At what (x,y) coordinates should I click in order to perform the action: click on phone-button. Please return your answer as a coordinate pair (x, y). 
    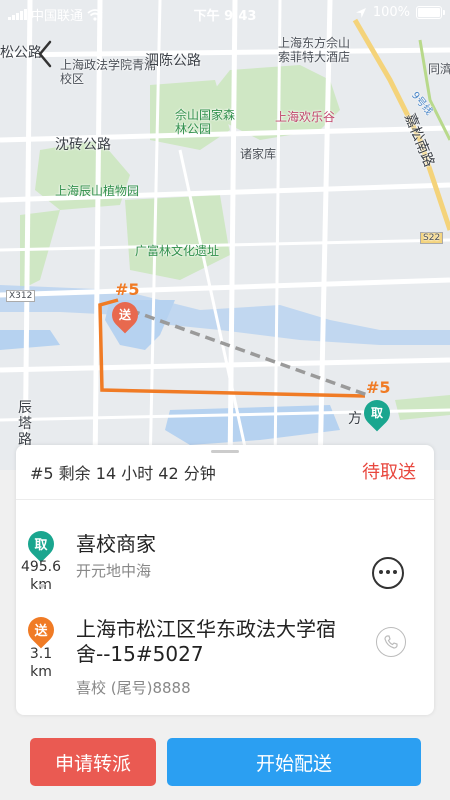
    Looking at the image, I should click on (391, 642).